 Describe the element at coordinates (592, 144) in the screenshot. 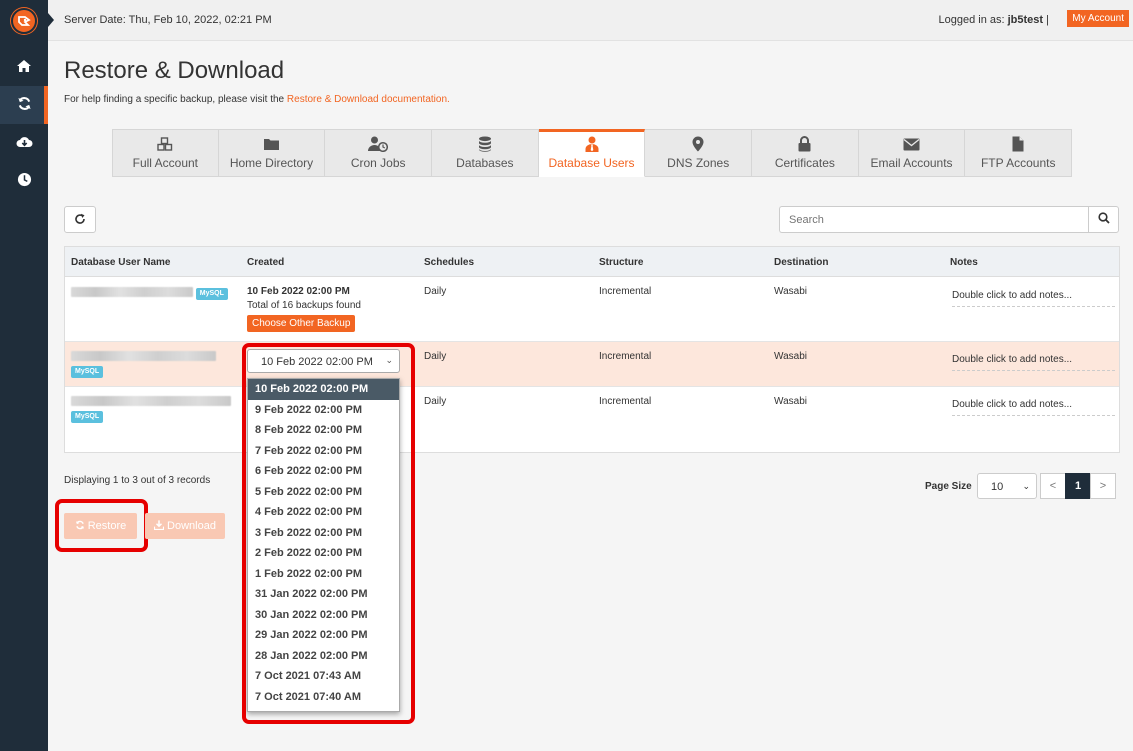

I see `user-tie-icon` at that location.